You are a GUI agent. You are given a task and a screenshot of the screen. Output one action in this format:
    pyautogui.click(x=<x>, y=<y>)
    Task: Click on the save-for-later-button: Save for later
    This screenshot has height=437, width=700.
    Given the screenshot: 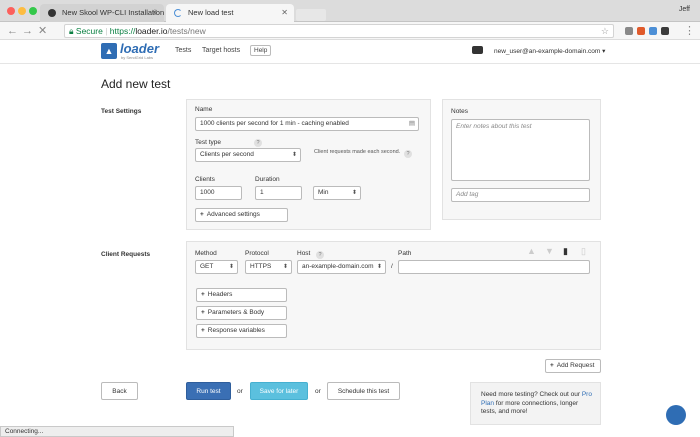 What is the action you would take?
    pyautogui.click(x=279, y=391)
    